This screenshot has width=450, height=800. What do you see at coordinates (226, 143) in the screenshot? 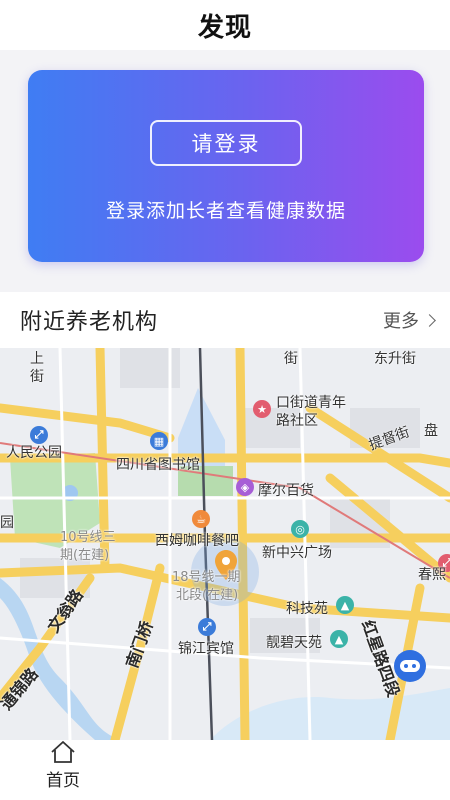
I see `login-button: 请登录` at bounding box center [226, 143].